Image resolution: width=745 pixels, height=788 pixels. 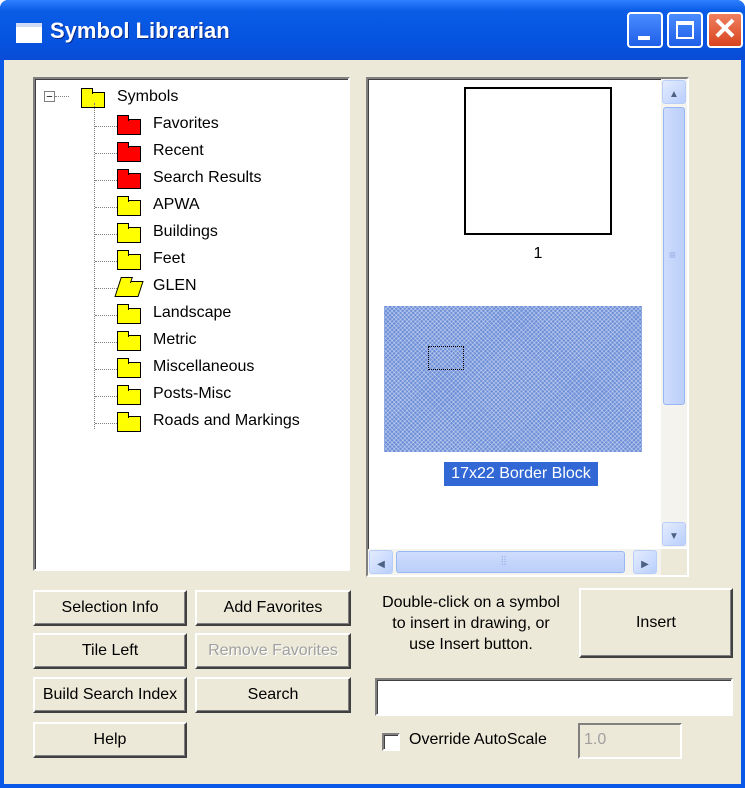 I want to click on open-folder-icon, so click(x=129, y=289).